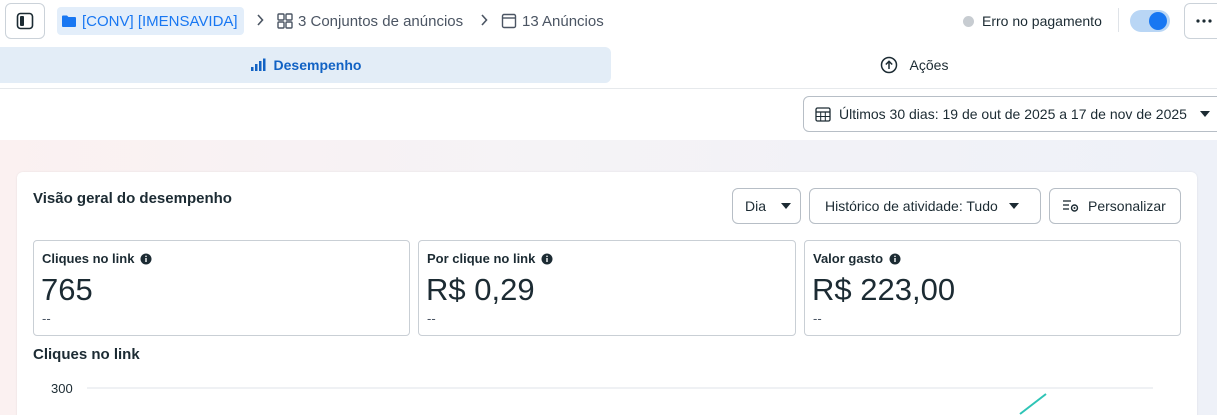 This screenshot has width=1217, height=415. I want to click on delivery-status: Erro no pagamento, so click(1032, 21).